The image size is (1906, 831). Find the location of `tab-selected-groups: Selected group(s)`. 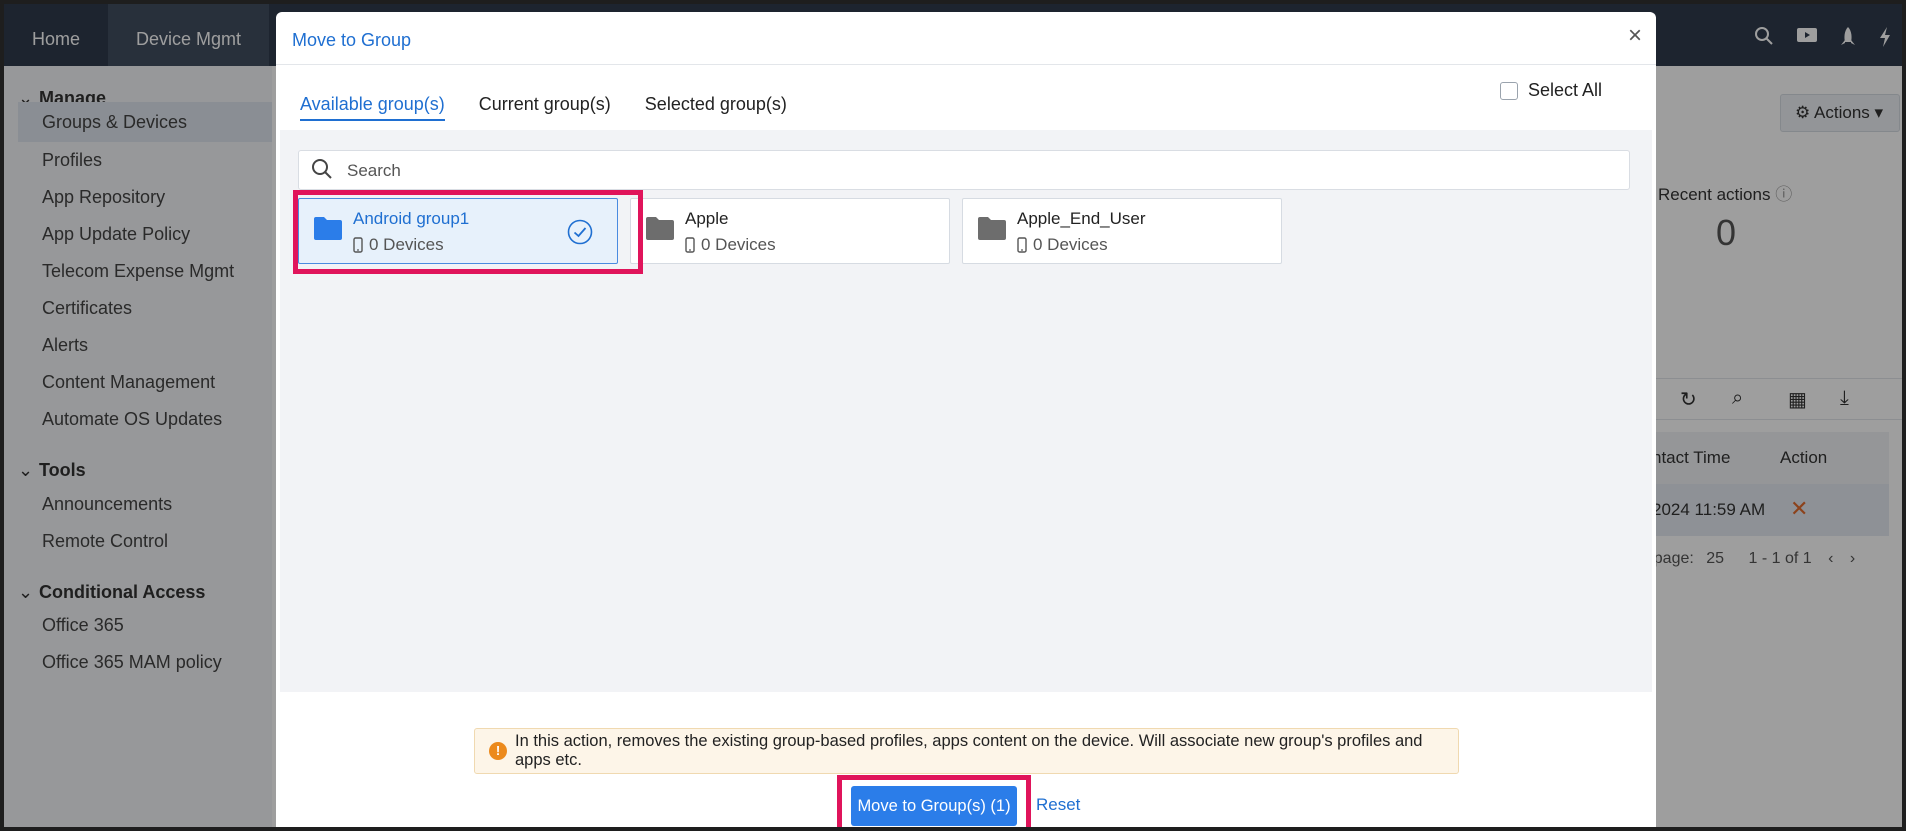

tab-selected-groups: Selected group(s) is located at coordinates (716, 107).